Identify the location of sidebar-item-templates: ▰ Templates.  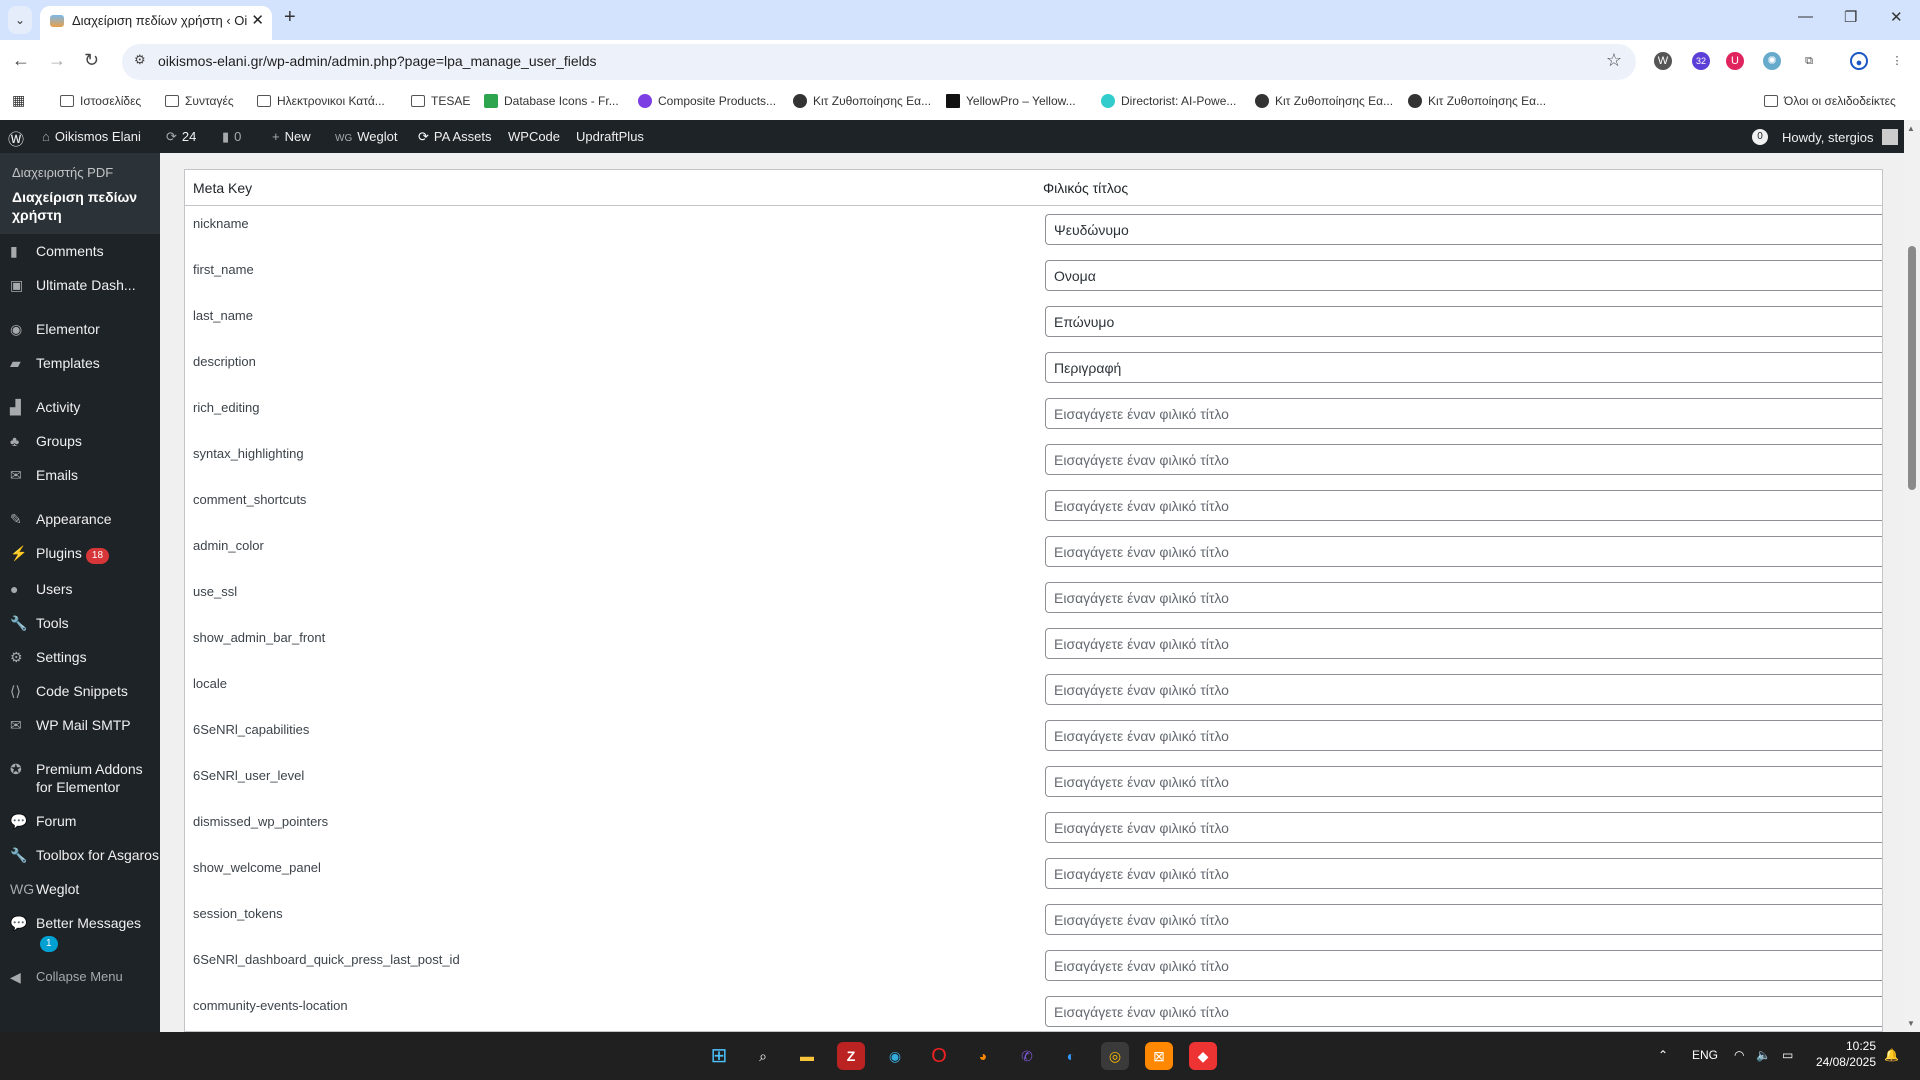
(80, 363).